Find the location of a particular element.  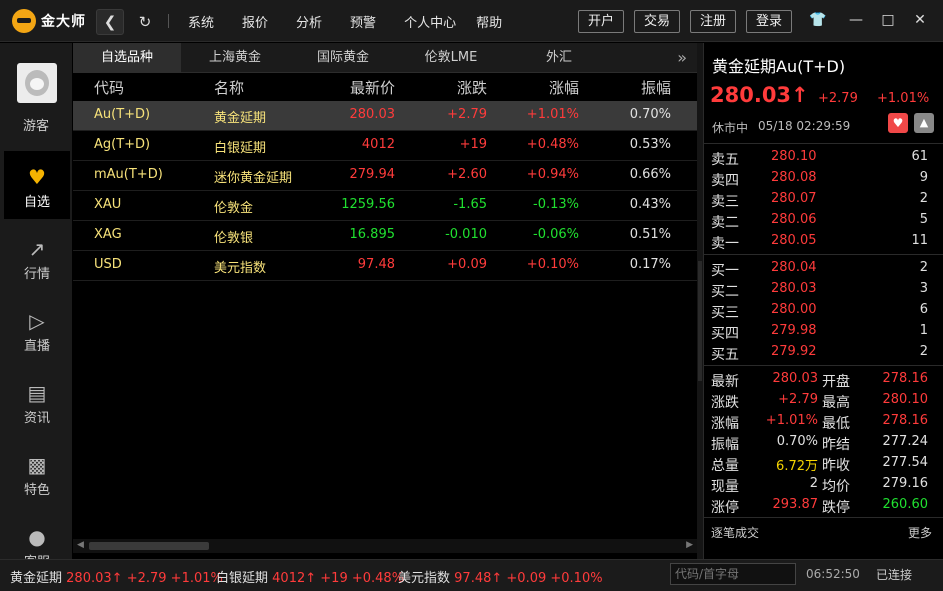

chat-icon: ● is located at coordinates (37, 537).